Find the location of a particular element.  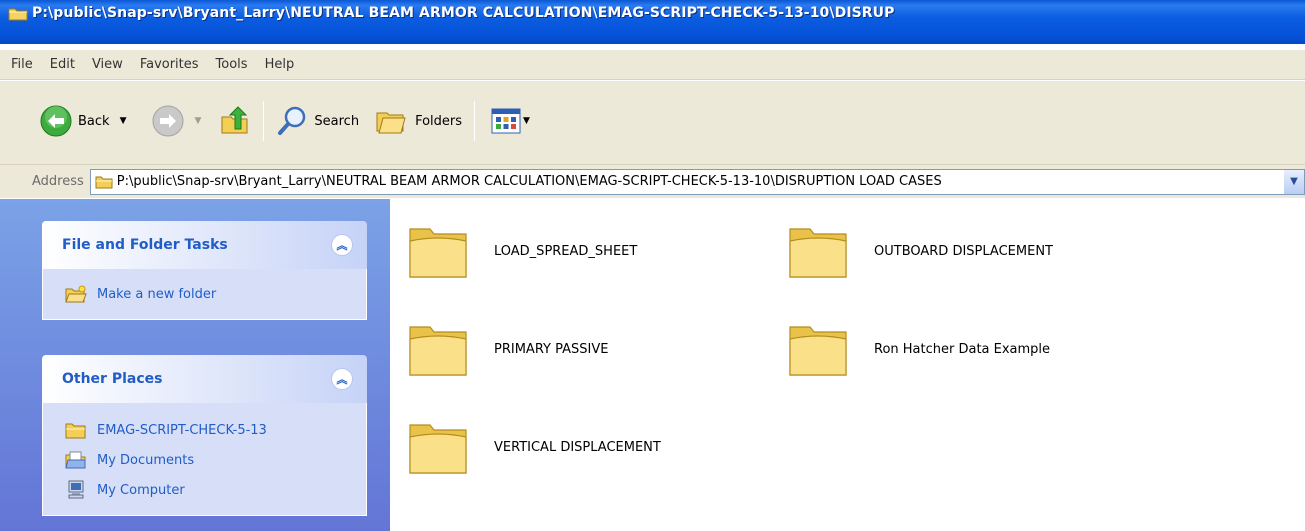

back-button: Back ▼ is located at coordinates (83, 121).